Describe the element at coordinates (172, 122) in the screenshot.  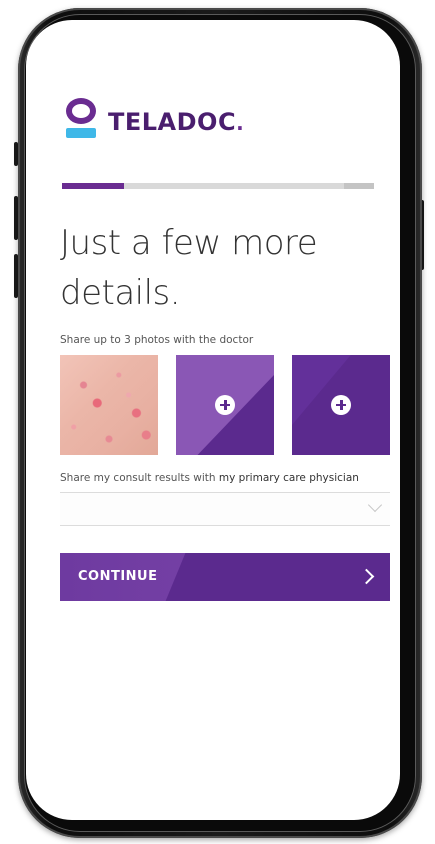
I see `brand-name-text: TELADOC` at that location.